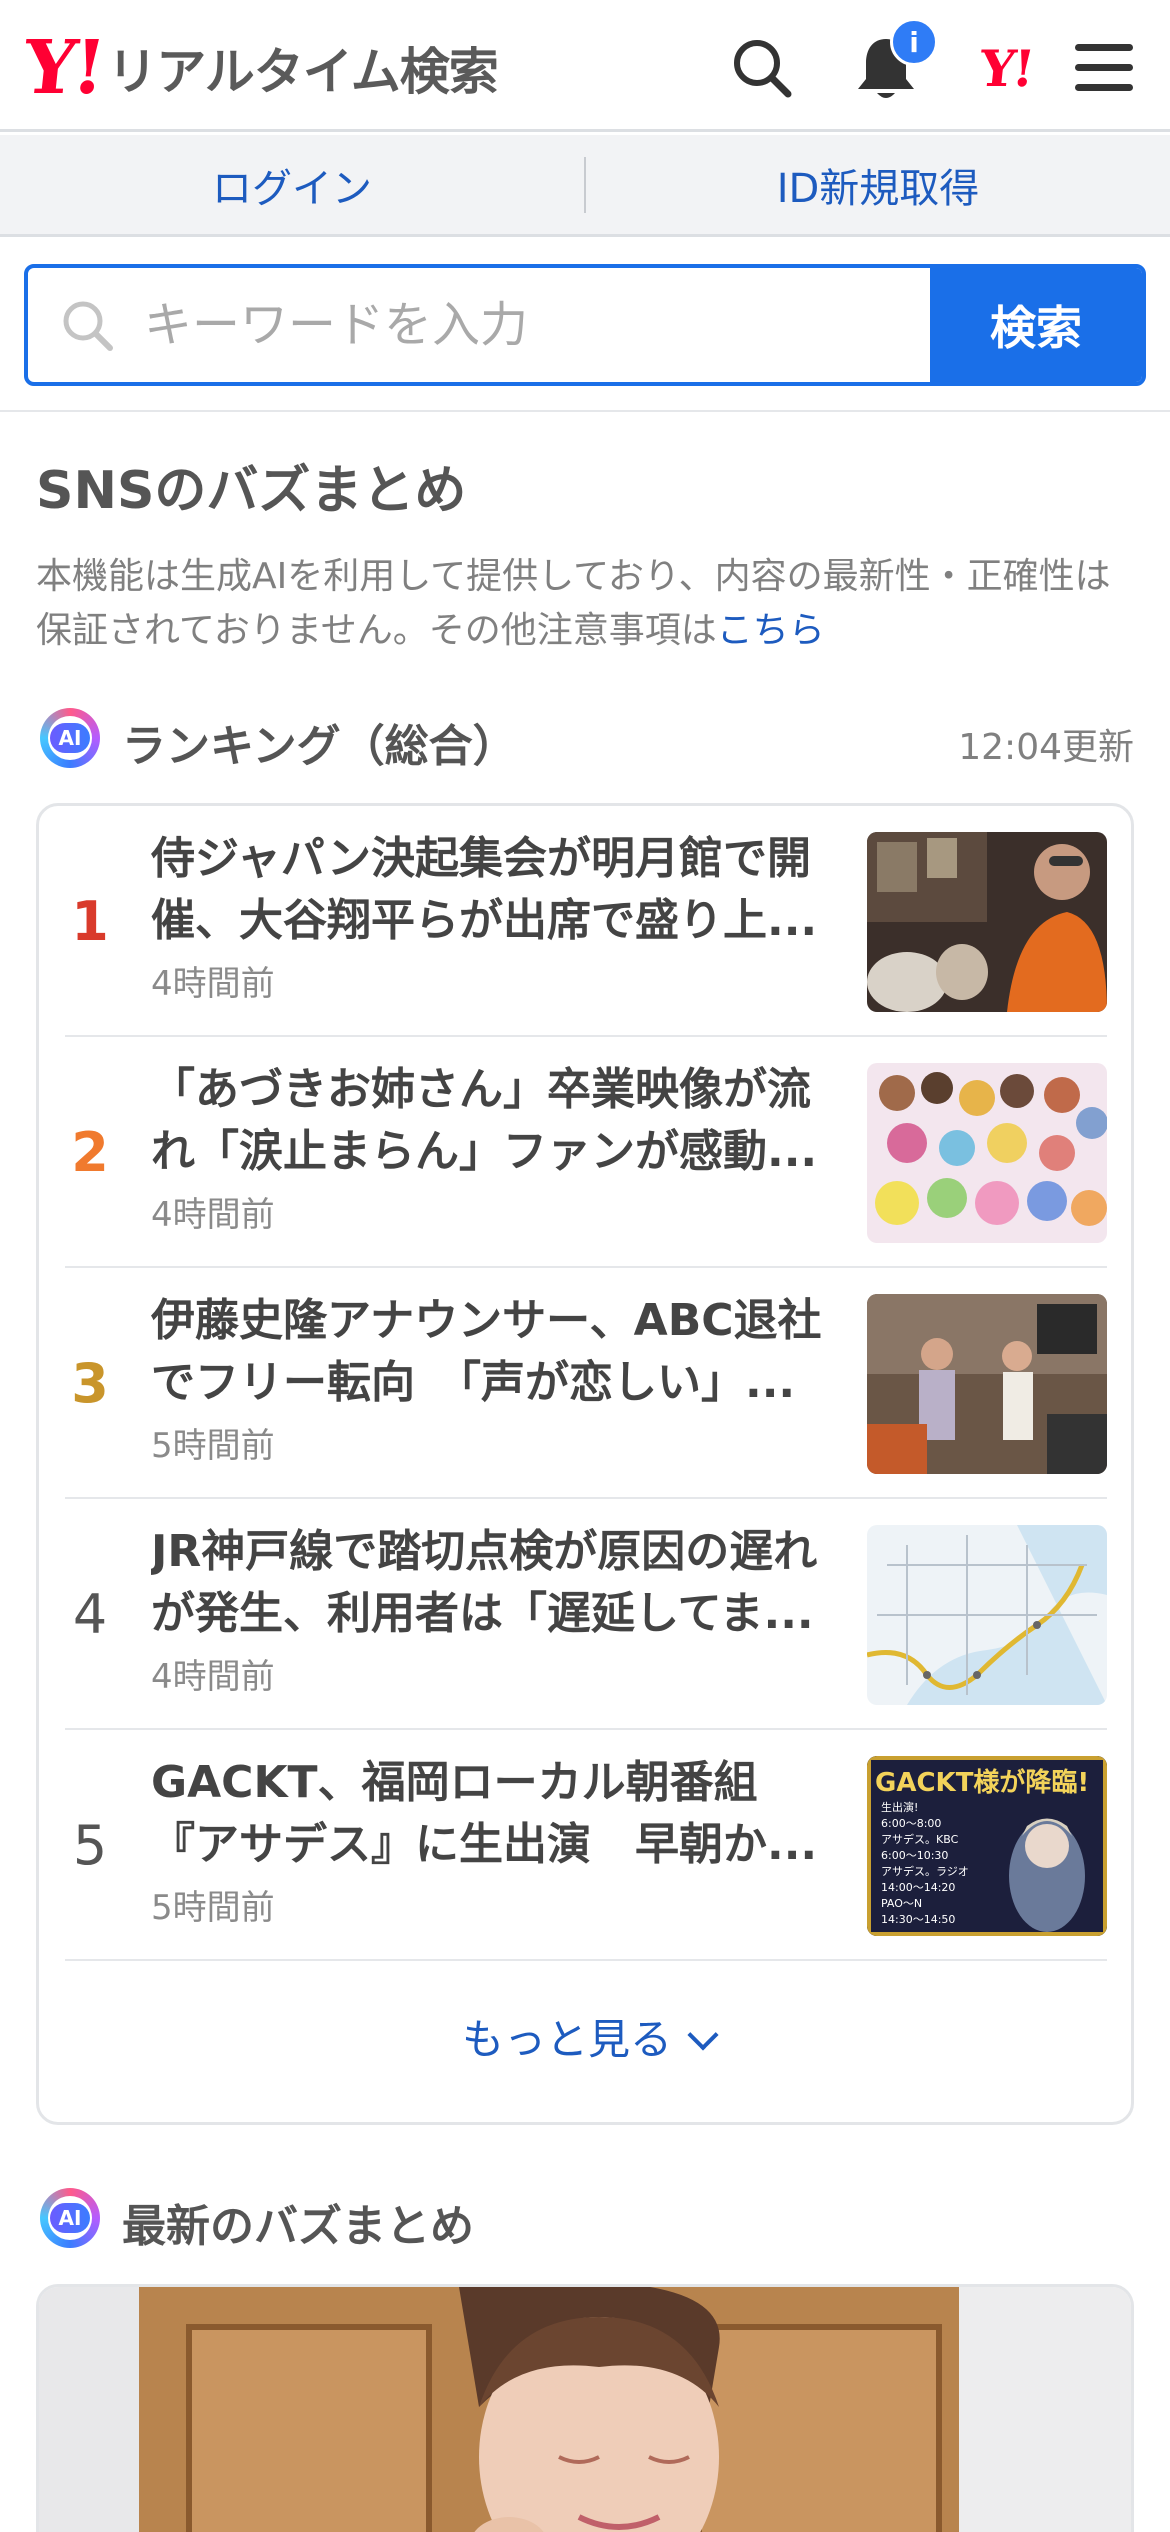 The image size is (1170, 2532). I want to click on site-logo: Y! リアルタイム検索, so click(258, 68).